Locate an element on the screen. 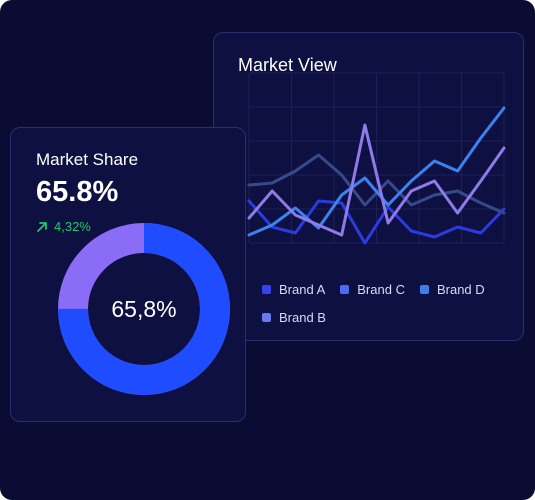  donut-center-label: 65,8% is located at coordinates (144, 308).